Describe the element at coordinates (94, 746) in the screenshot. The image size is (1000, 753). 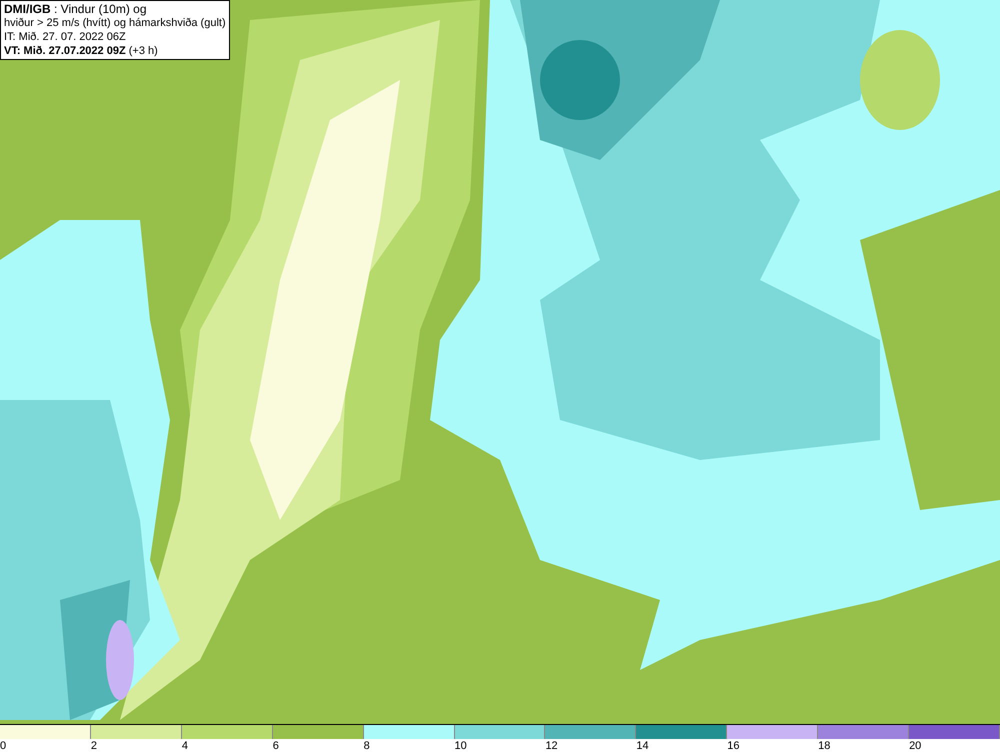
I see `legend-label: 2` at that location.